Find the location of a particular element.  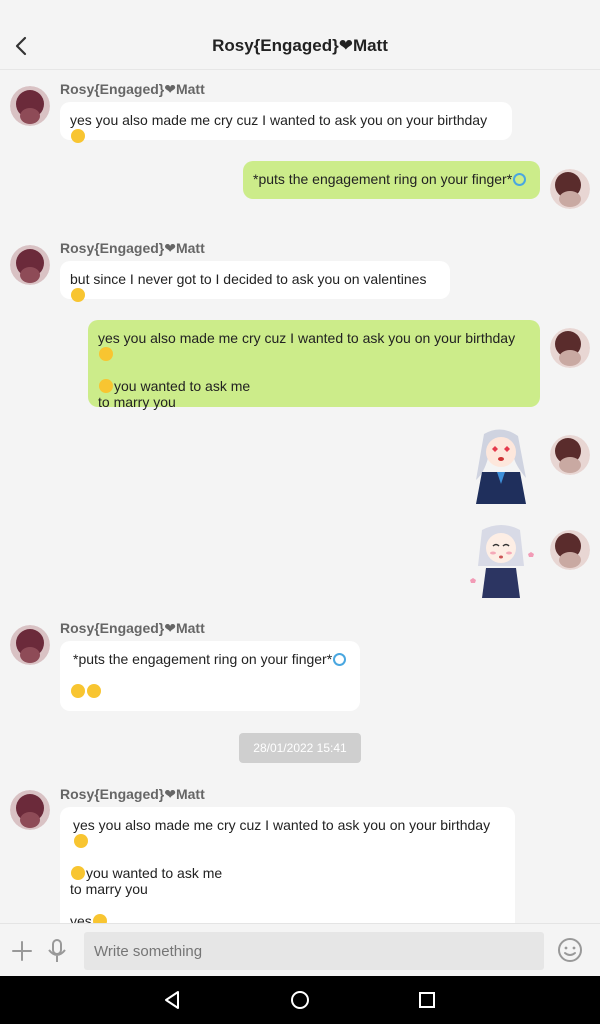

message-text: yes is located at coordinates (287, 918).